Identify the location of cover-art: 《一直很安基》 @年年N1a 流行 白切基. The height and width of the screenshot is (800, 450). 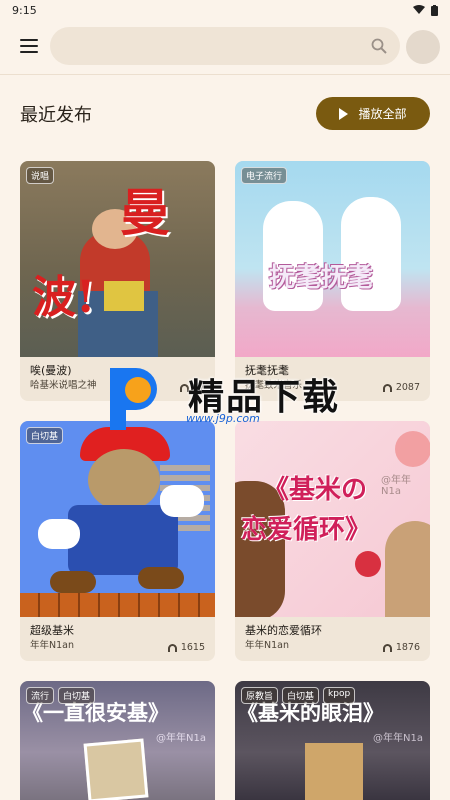
(117, 740).